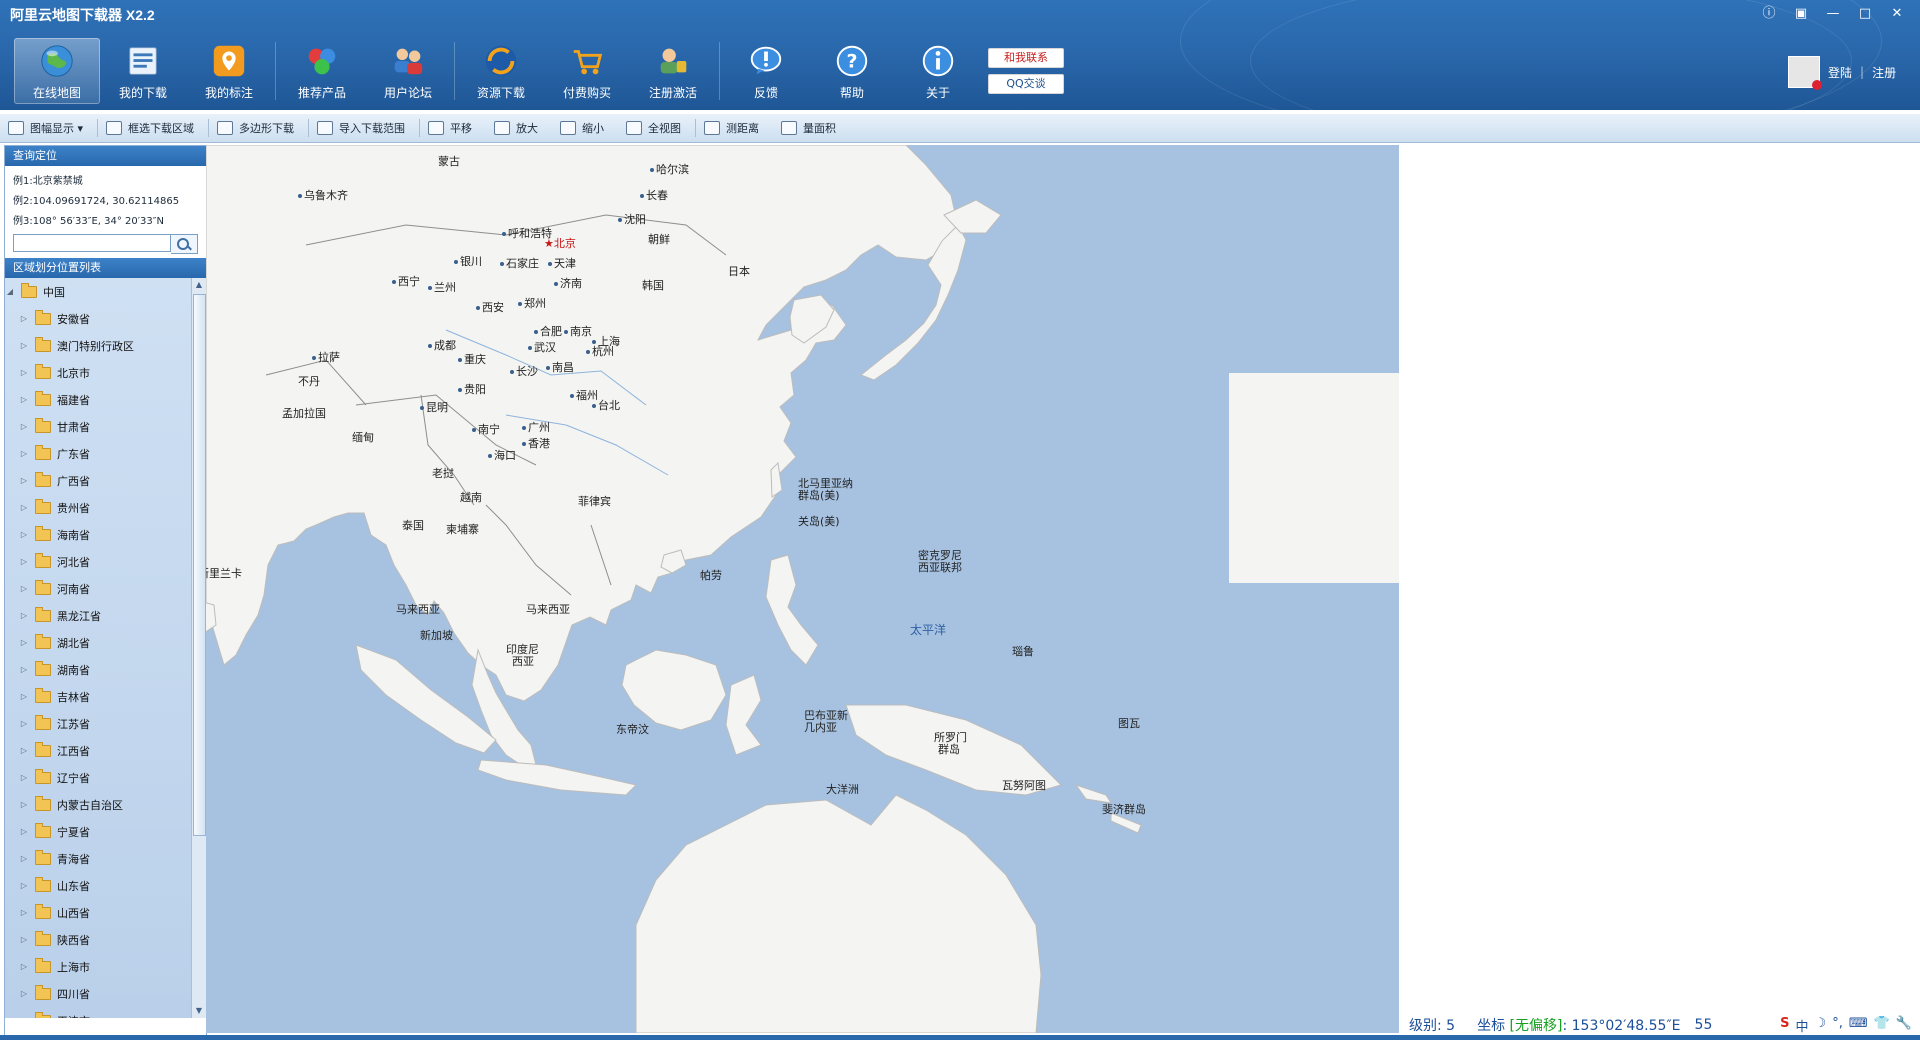  I want to click on login-link: 登陆, so click(1840, 72).